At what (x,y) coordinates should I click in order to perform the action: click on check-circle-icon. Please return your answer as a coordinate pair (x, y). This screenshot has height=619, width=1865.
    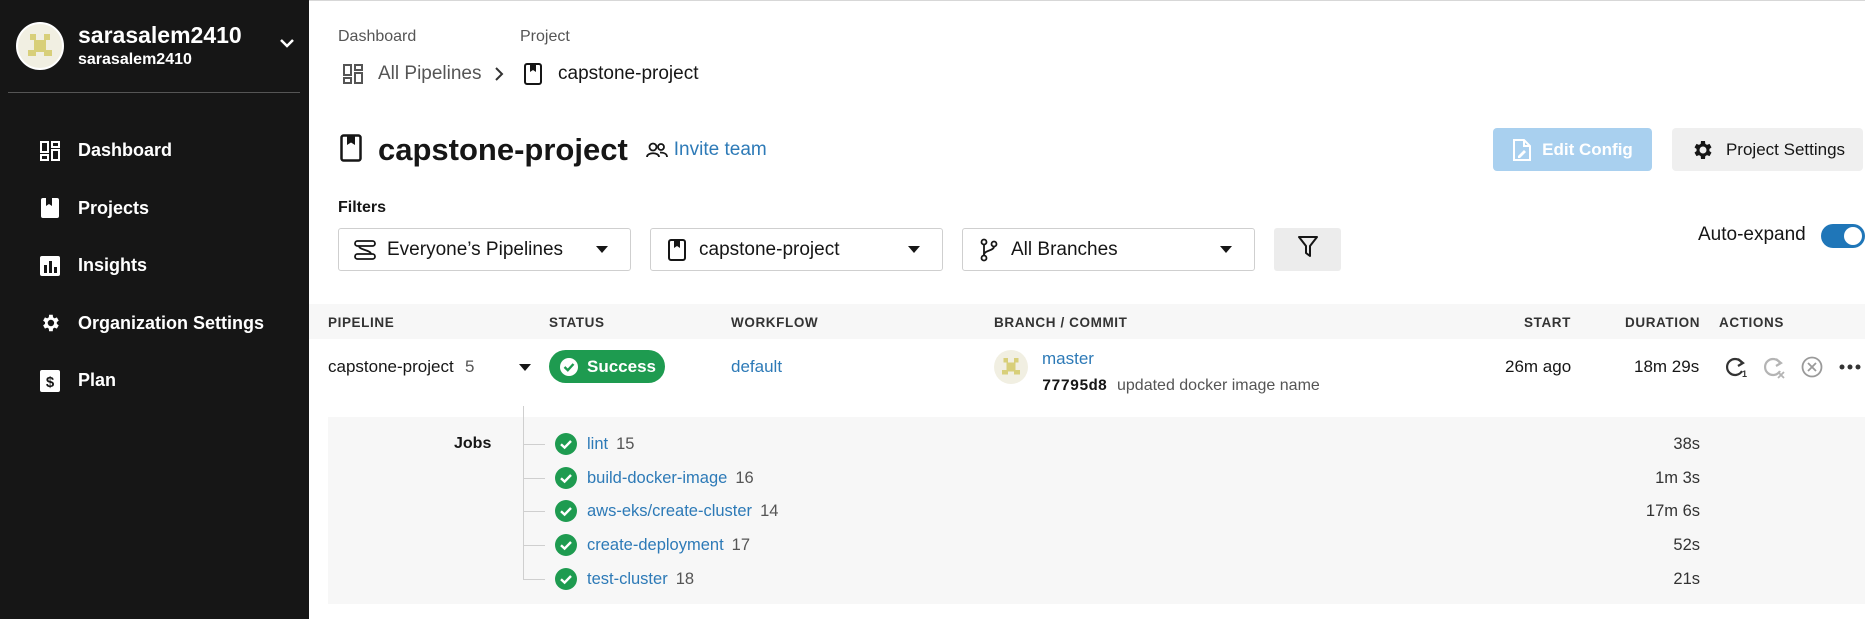
    Looking at the image, I should click on (569, 367).